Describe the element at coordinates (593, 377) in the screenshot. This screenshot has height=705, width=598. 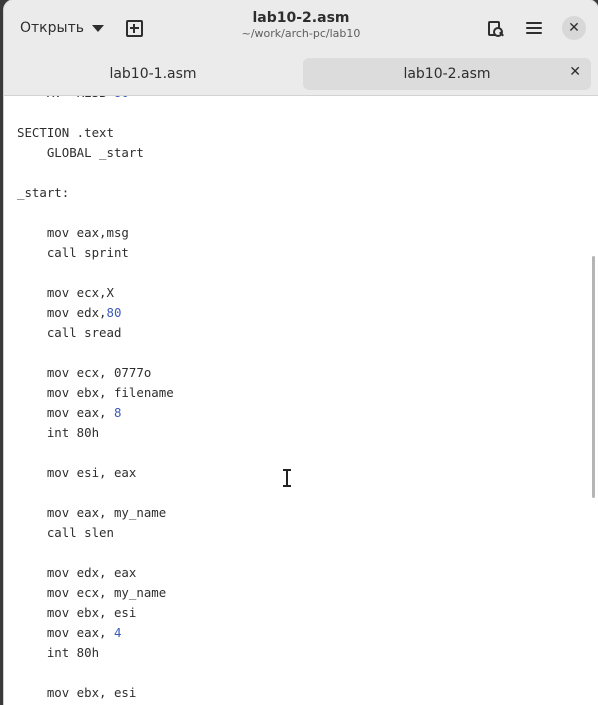
I see `vertical-scrollbar` at that location.